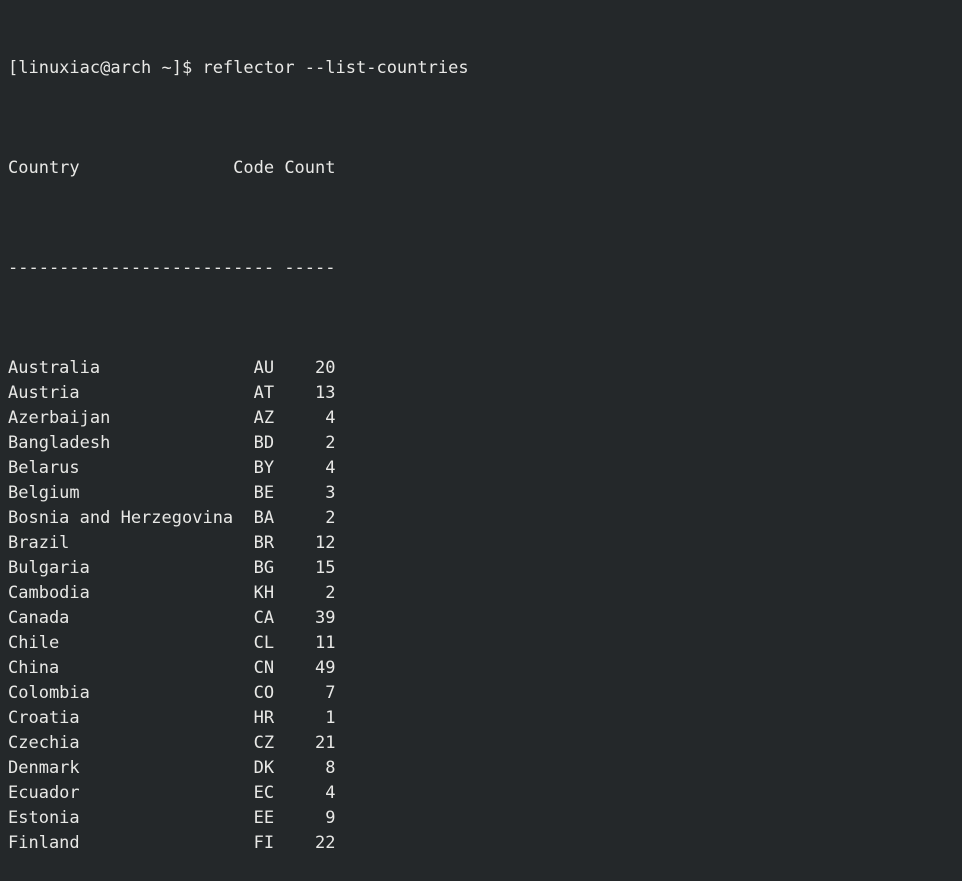  I want to click on table-header-row: Country Code Count, so click(485, 168).